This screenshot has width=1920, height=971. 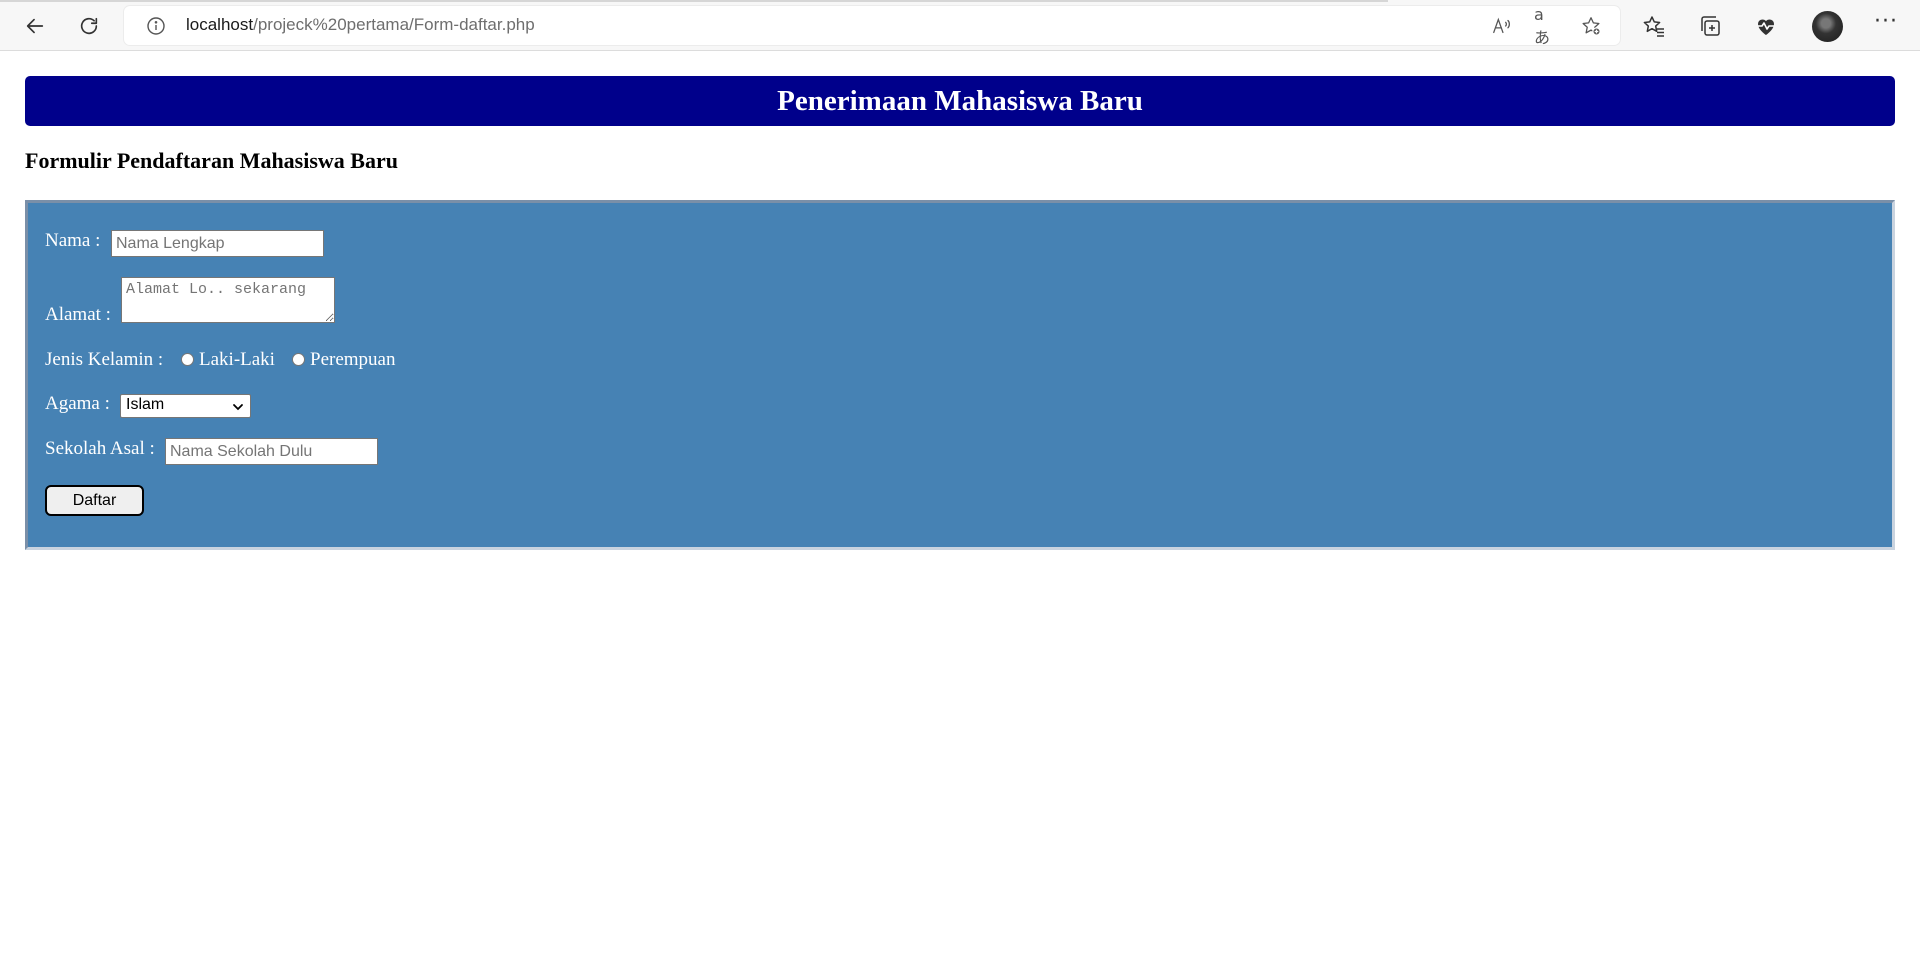 I want to click on translate-icon: aあ, so click(x=1546, y=26).